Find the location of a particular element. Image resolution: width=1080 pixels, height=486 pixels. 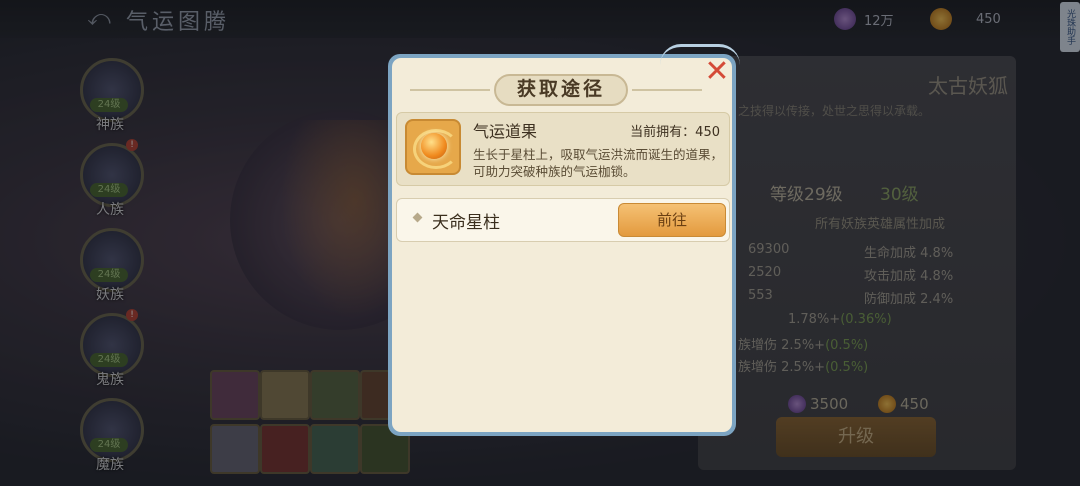

route-name: 天命星柱 is located at coordinates (466, 223).